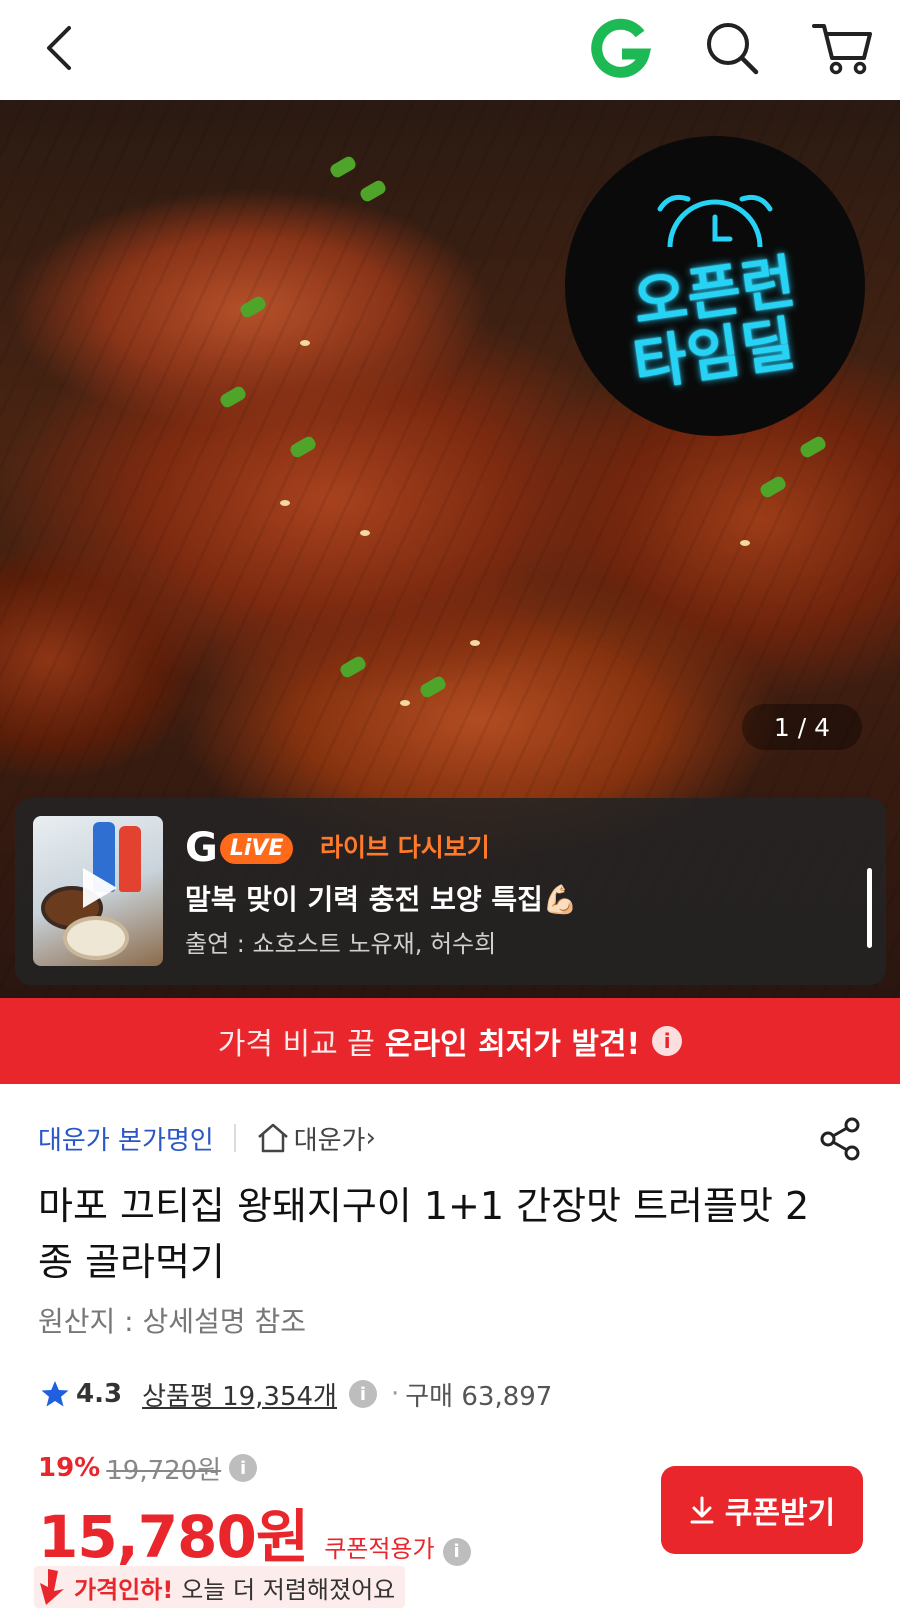 This screenshot has height=1622, width=900. Describe the element at coordinates (370, 1138) in the screenshot. I see `chevron-right-icon: ›` at that location.